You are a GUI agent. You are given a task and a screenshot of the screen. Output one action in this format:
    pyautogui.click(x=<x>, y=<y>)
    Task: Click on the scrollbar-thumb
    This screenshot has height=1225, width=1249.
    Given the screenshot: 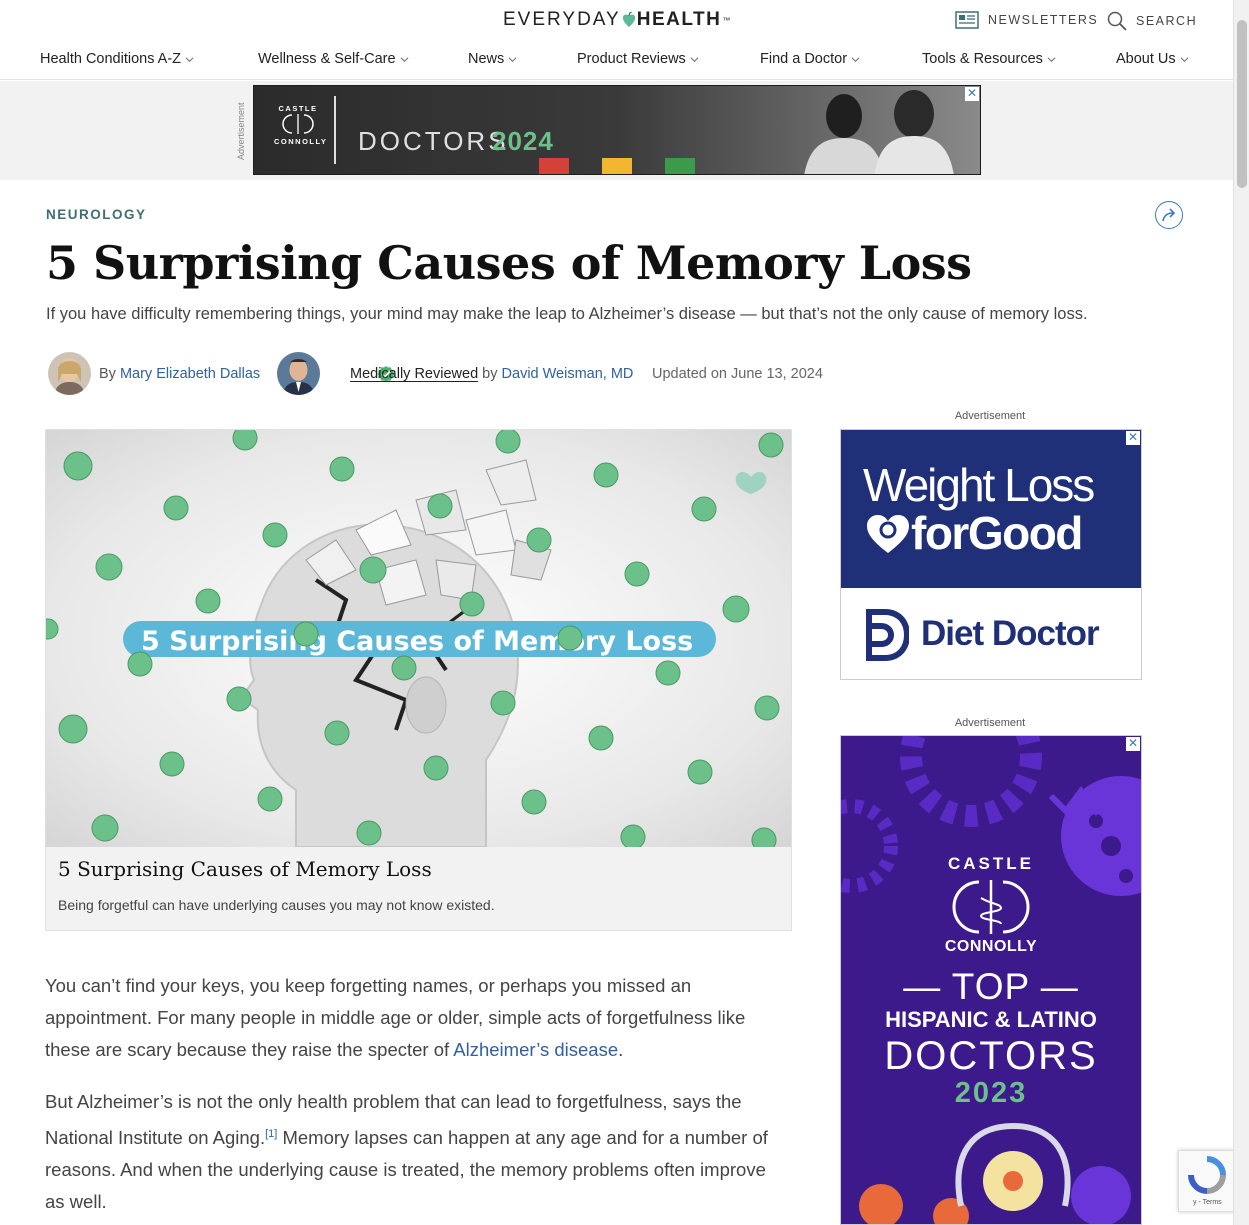 What is the action you would take?
    pyautogui.click(x=1242, y=104)
    